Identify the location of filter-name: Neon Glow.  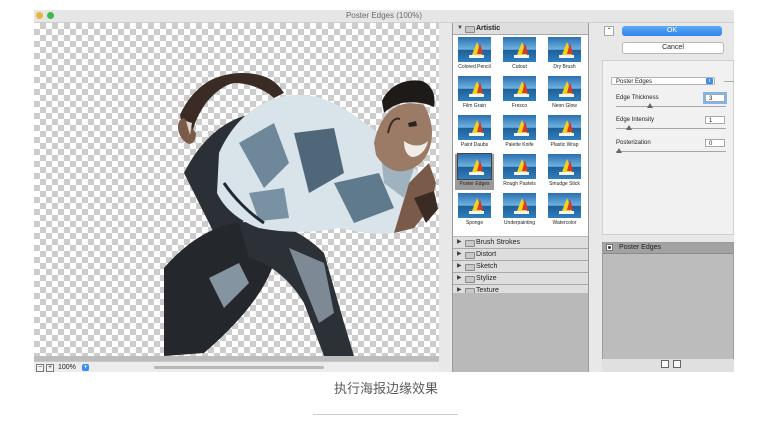
(564, 106).